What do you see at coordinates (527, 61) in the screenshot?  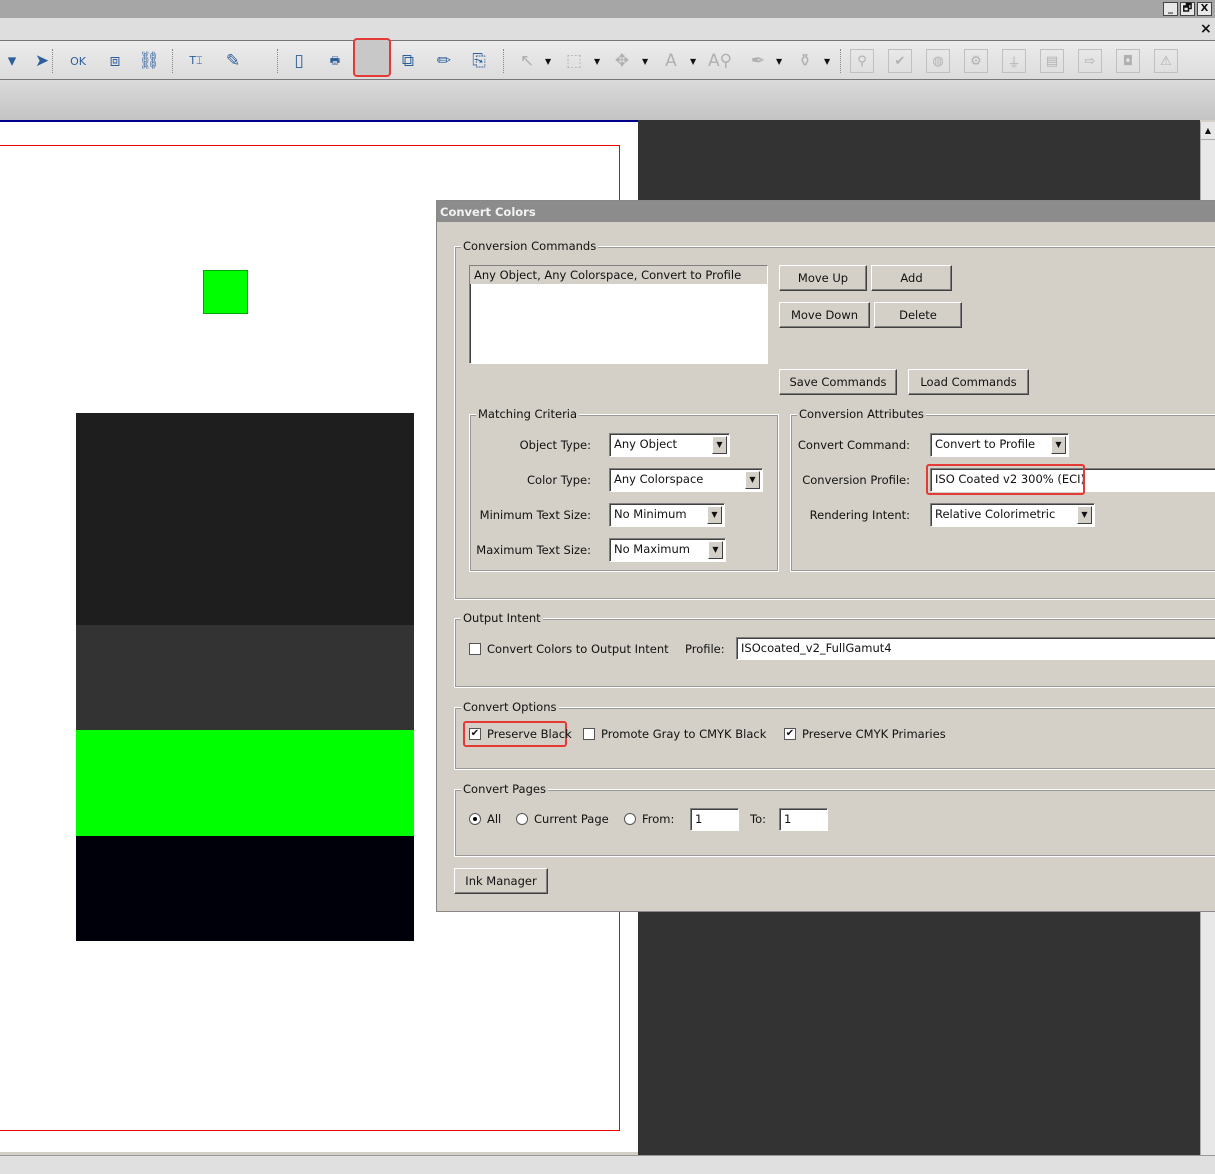 I see `object-select-icon: ↖` at bounding box center [527, 61].